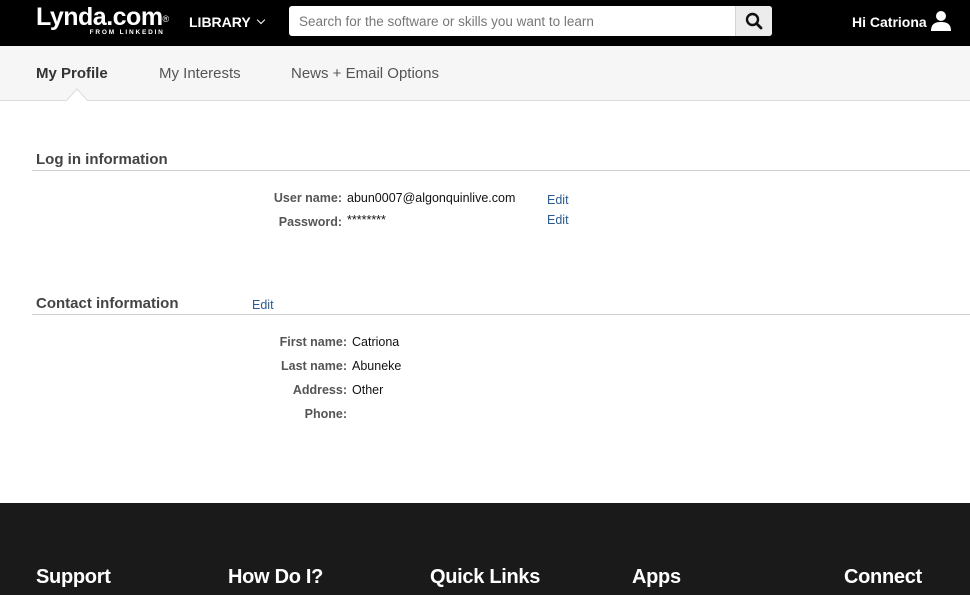  I want to click on tab-my-profile: My Profile, so click(72, 73).